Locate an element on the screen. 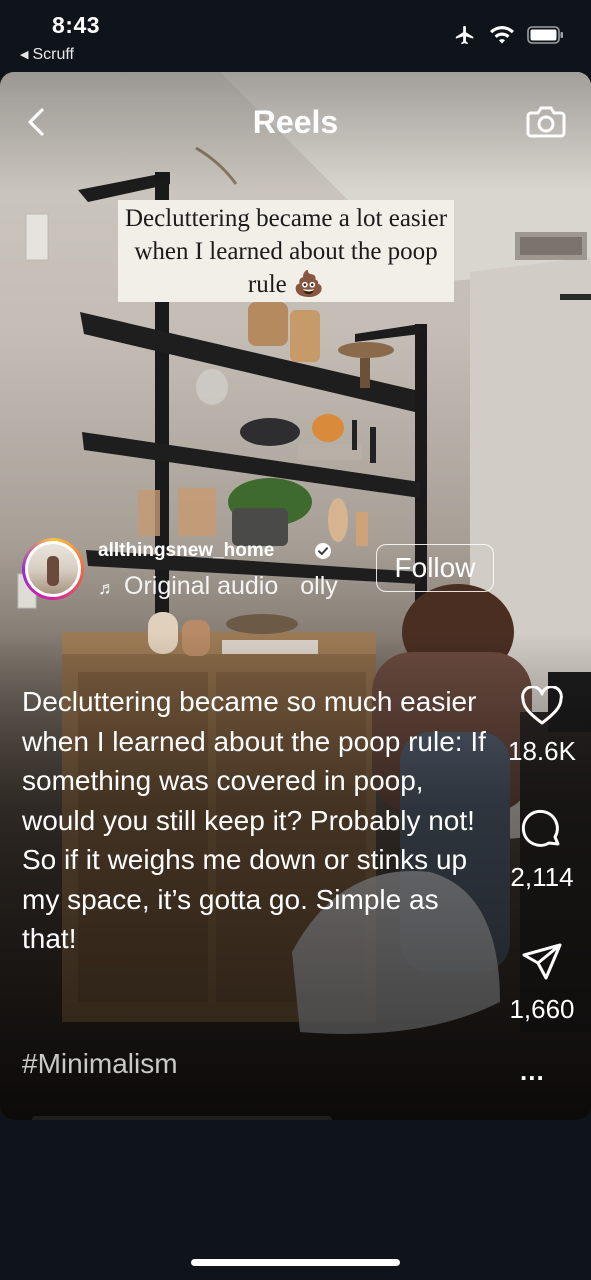 Image resolution: width=591 pixels, height=1280 pixels. verified-badge-icon is located at coordinates (323, 551).